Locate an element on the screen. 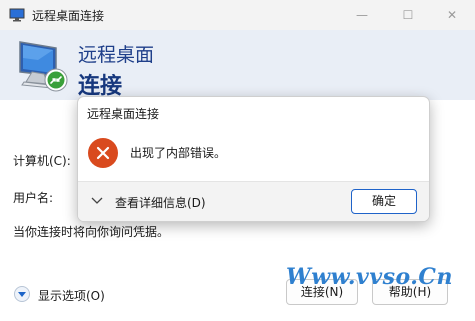  remote-desktop-small-icon is located at coordinates (17, 15).